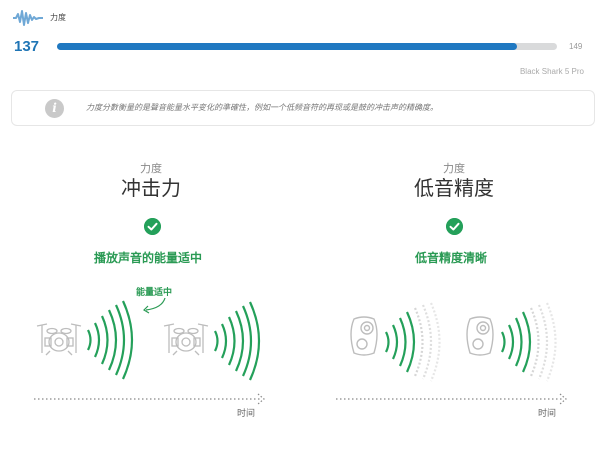  What do you see at coordinates (454, 188) in the screenshot?
I see `panel-right-title: 低音精度` at bounding box center [454, 188].